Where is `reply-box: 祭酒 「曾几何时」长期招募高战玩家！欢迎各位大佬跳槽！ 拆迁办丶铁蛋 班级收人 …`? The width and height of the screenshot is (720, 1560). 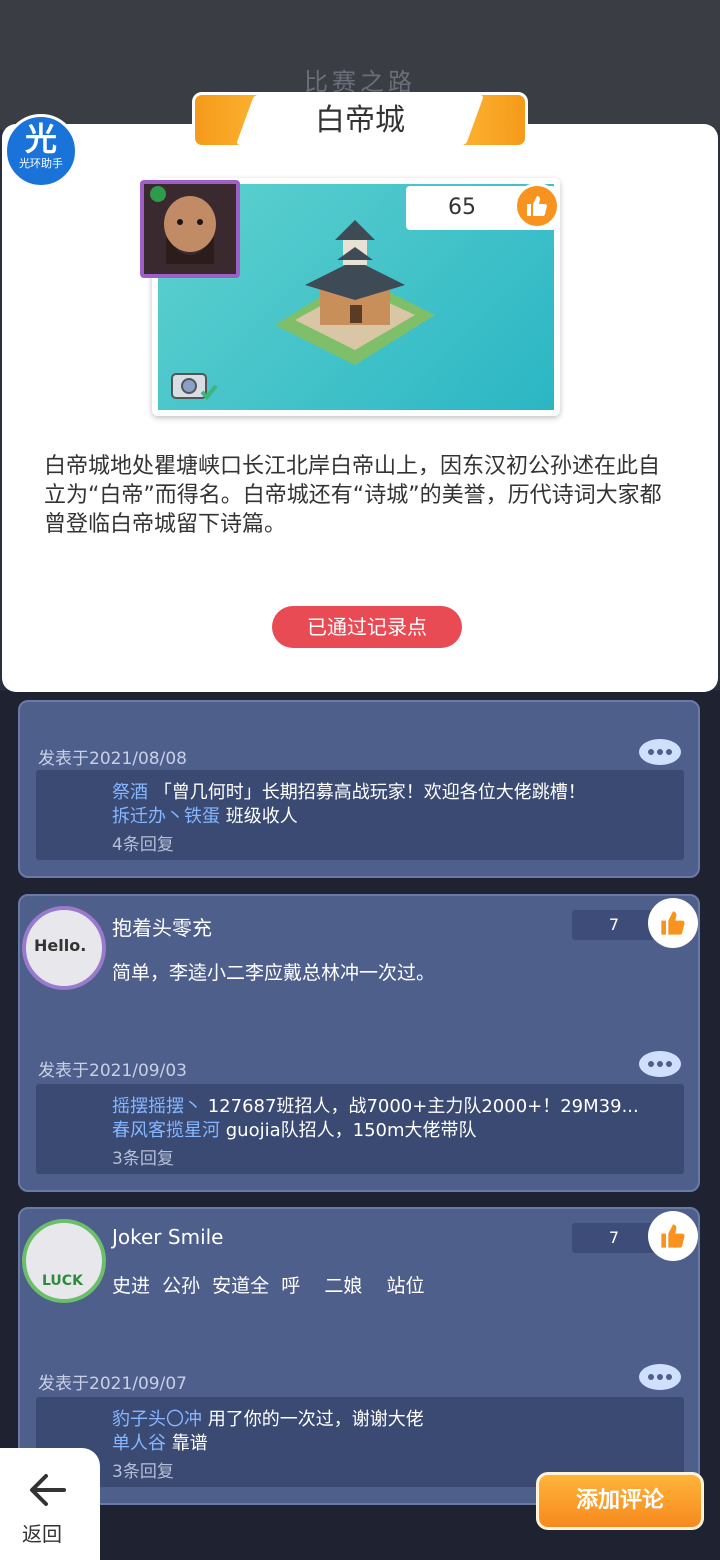 reply-box: 祭酒 「曾几何时」长期招募高战玩家！欢迎各位大佬跳槽！ 拆迁办丶铁蛋 班级收人 … is located at coordinates (360, 815).